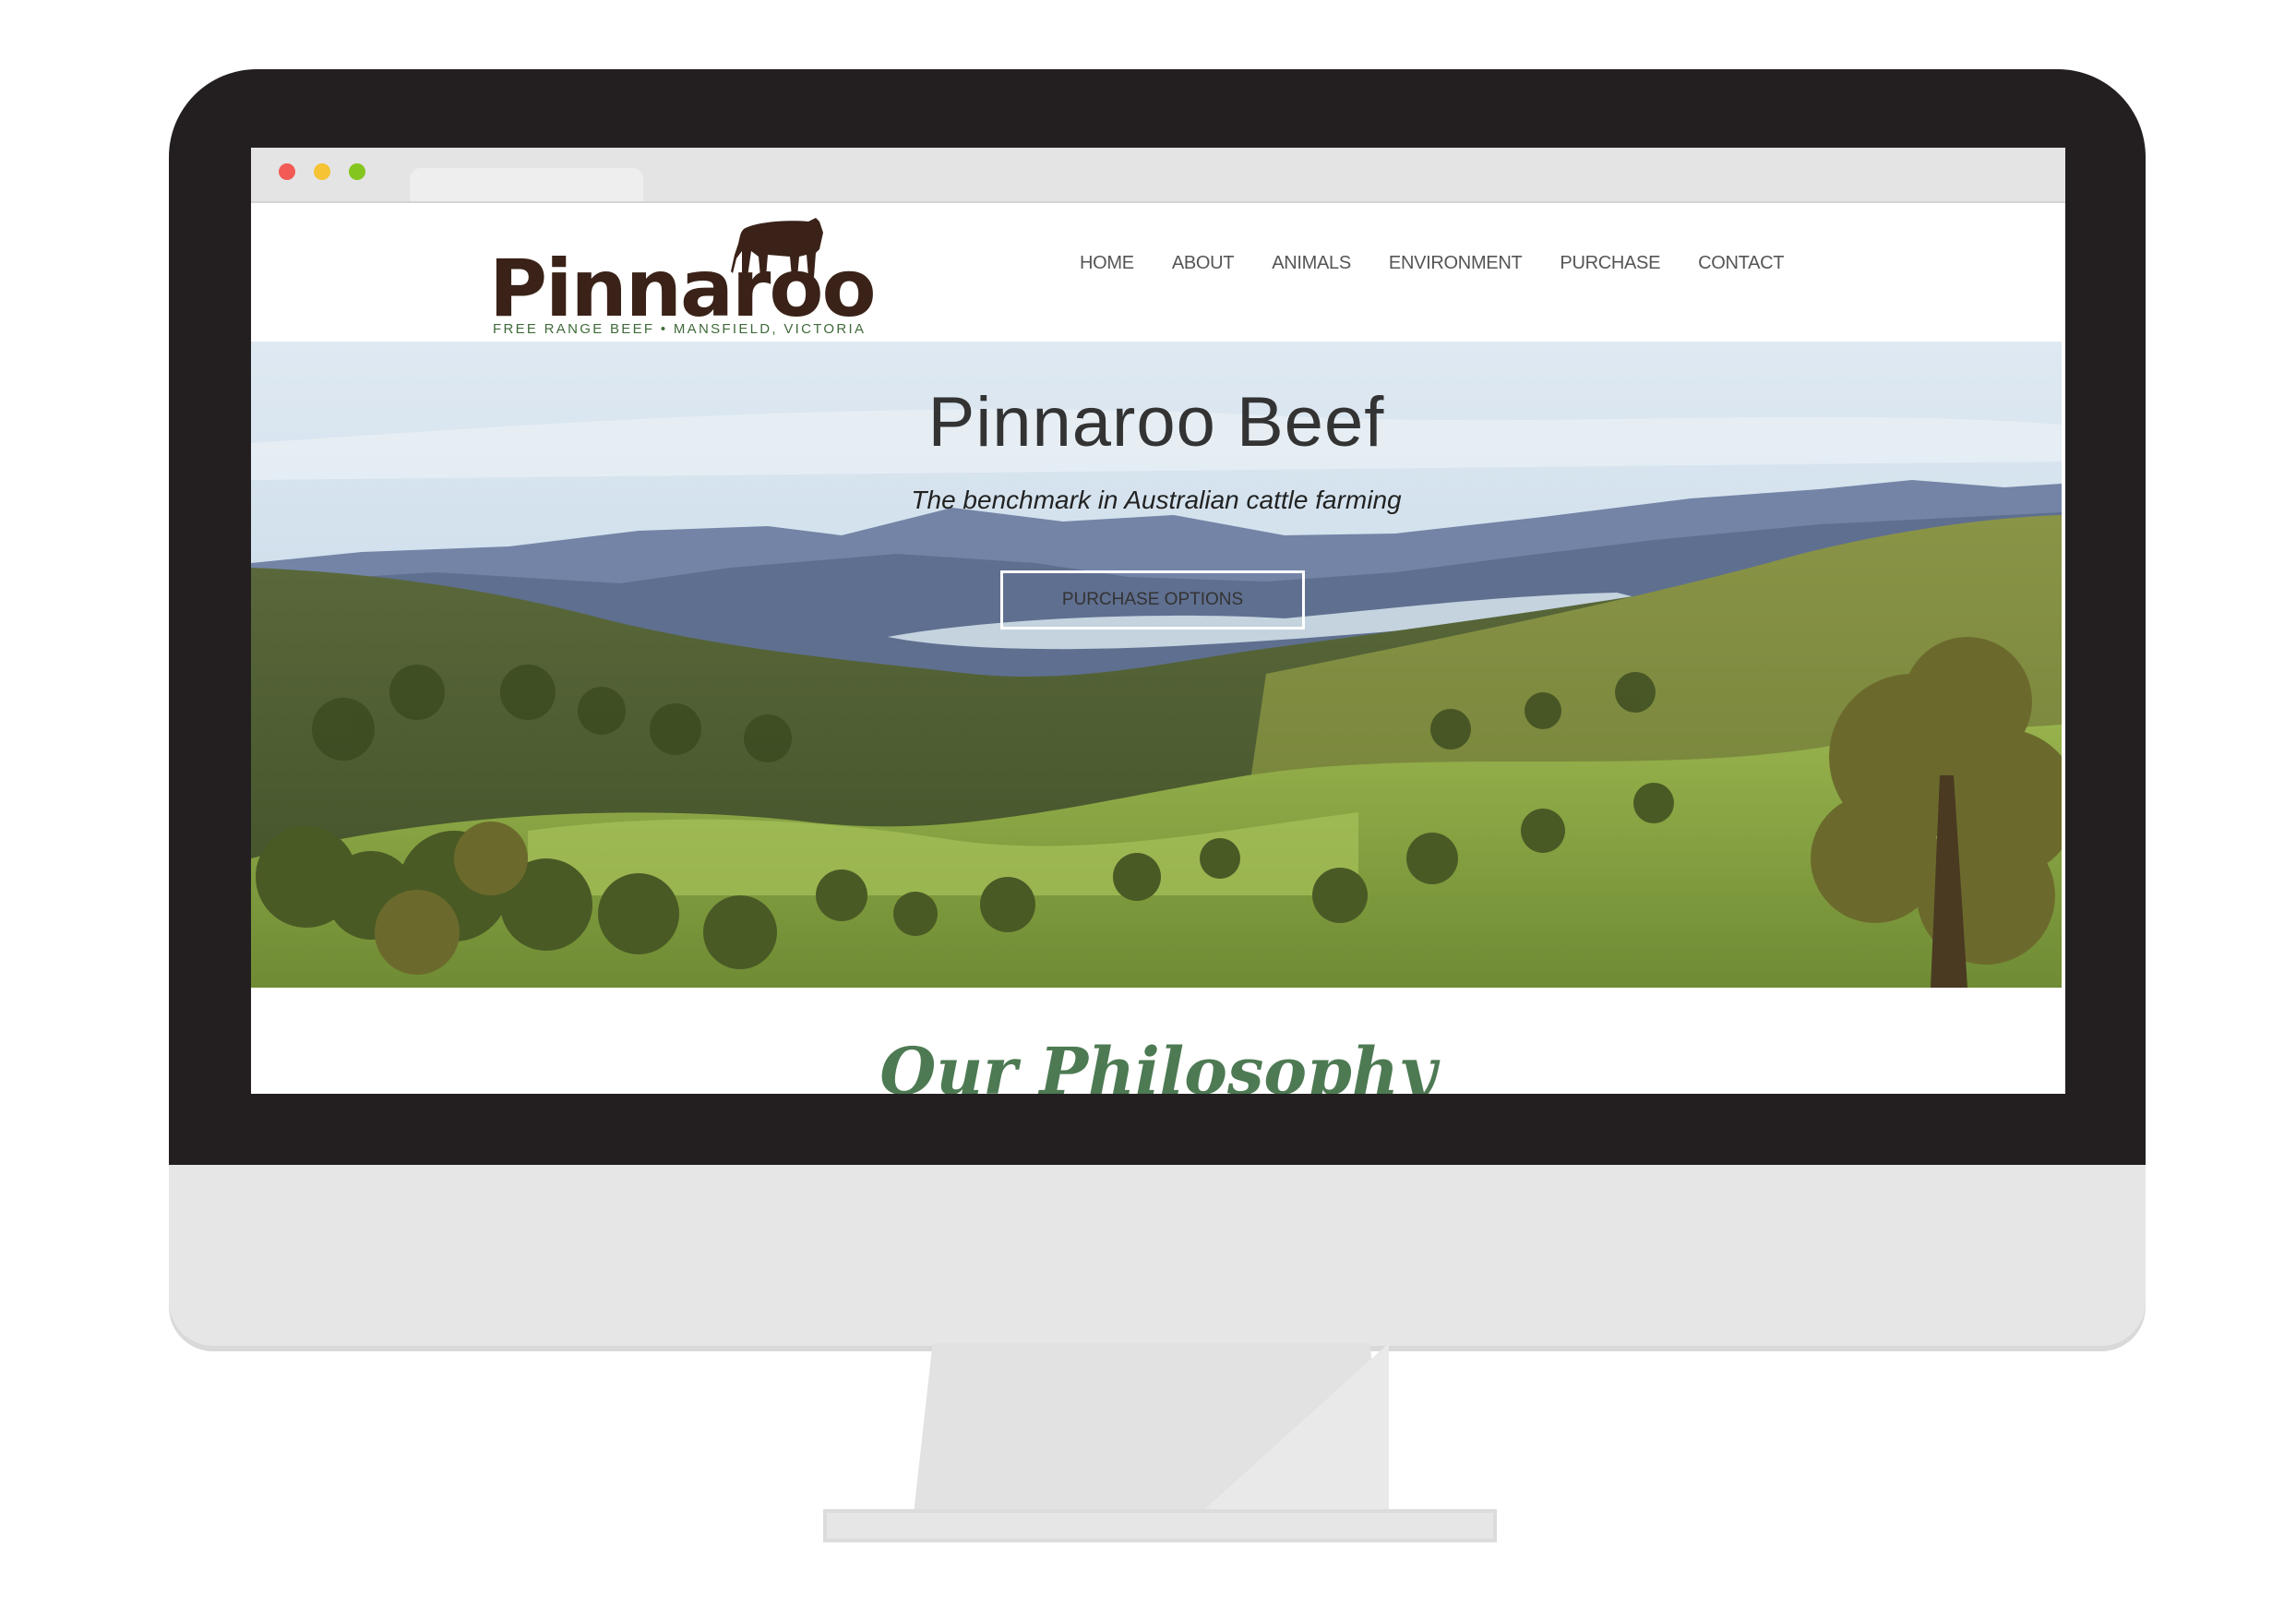 The width and height of the screenshot is (2296, 1607). What do you see at coordinates (680, 329) in the screenshot?
I see `logo-tagline: FREE RANGE BEEF • MANSFIELD, VICTORIA` at bounding box center [680, 329].